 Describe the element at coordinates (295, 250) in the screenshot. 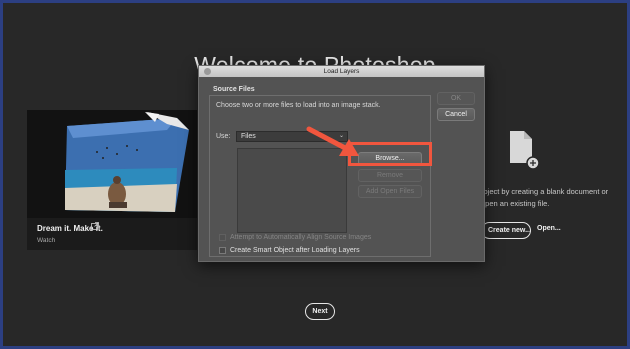

I see `smart-object-label: Create Smart Object after Loading Layers` at that location.